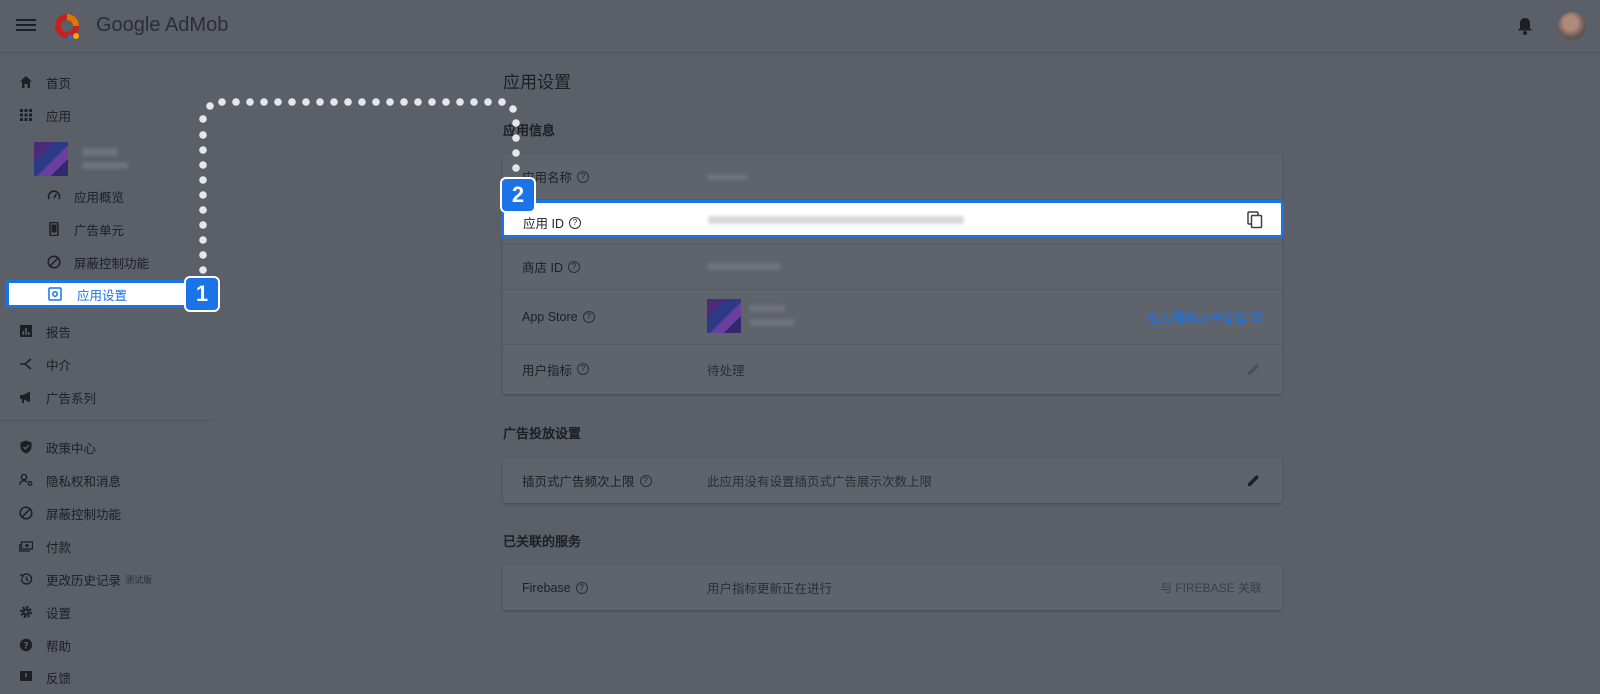 The image size is (1600, 694). I want to click on user-metrics-label: 用户指标, so click(547, 370).